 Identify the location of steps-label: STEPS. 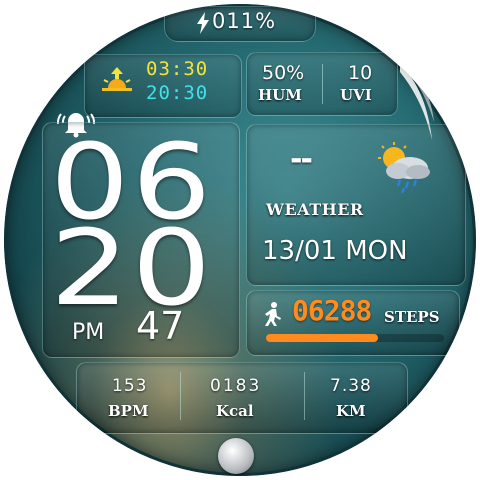
(412, 317).